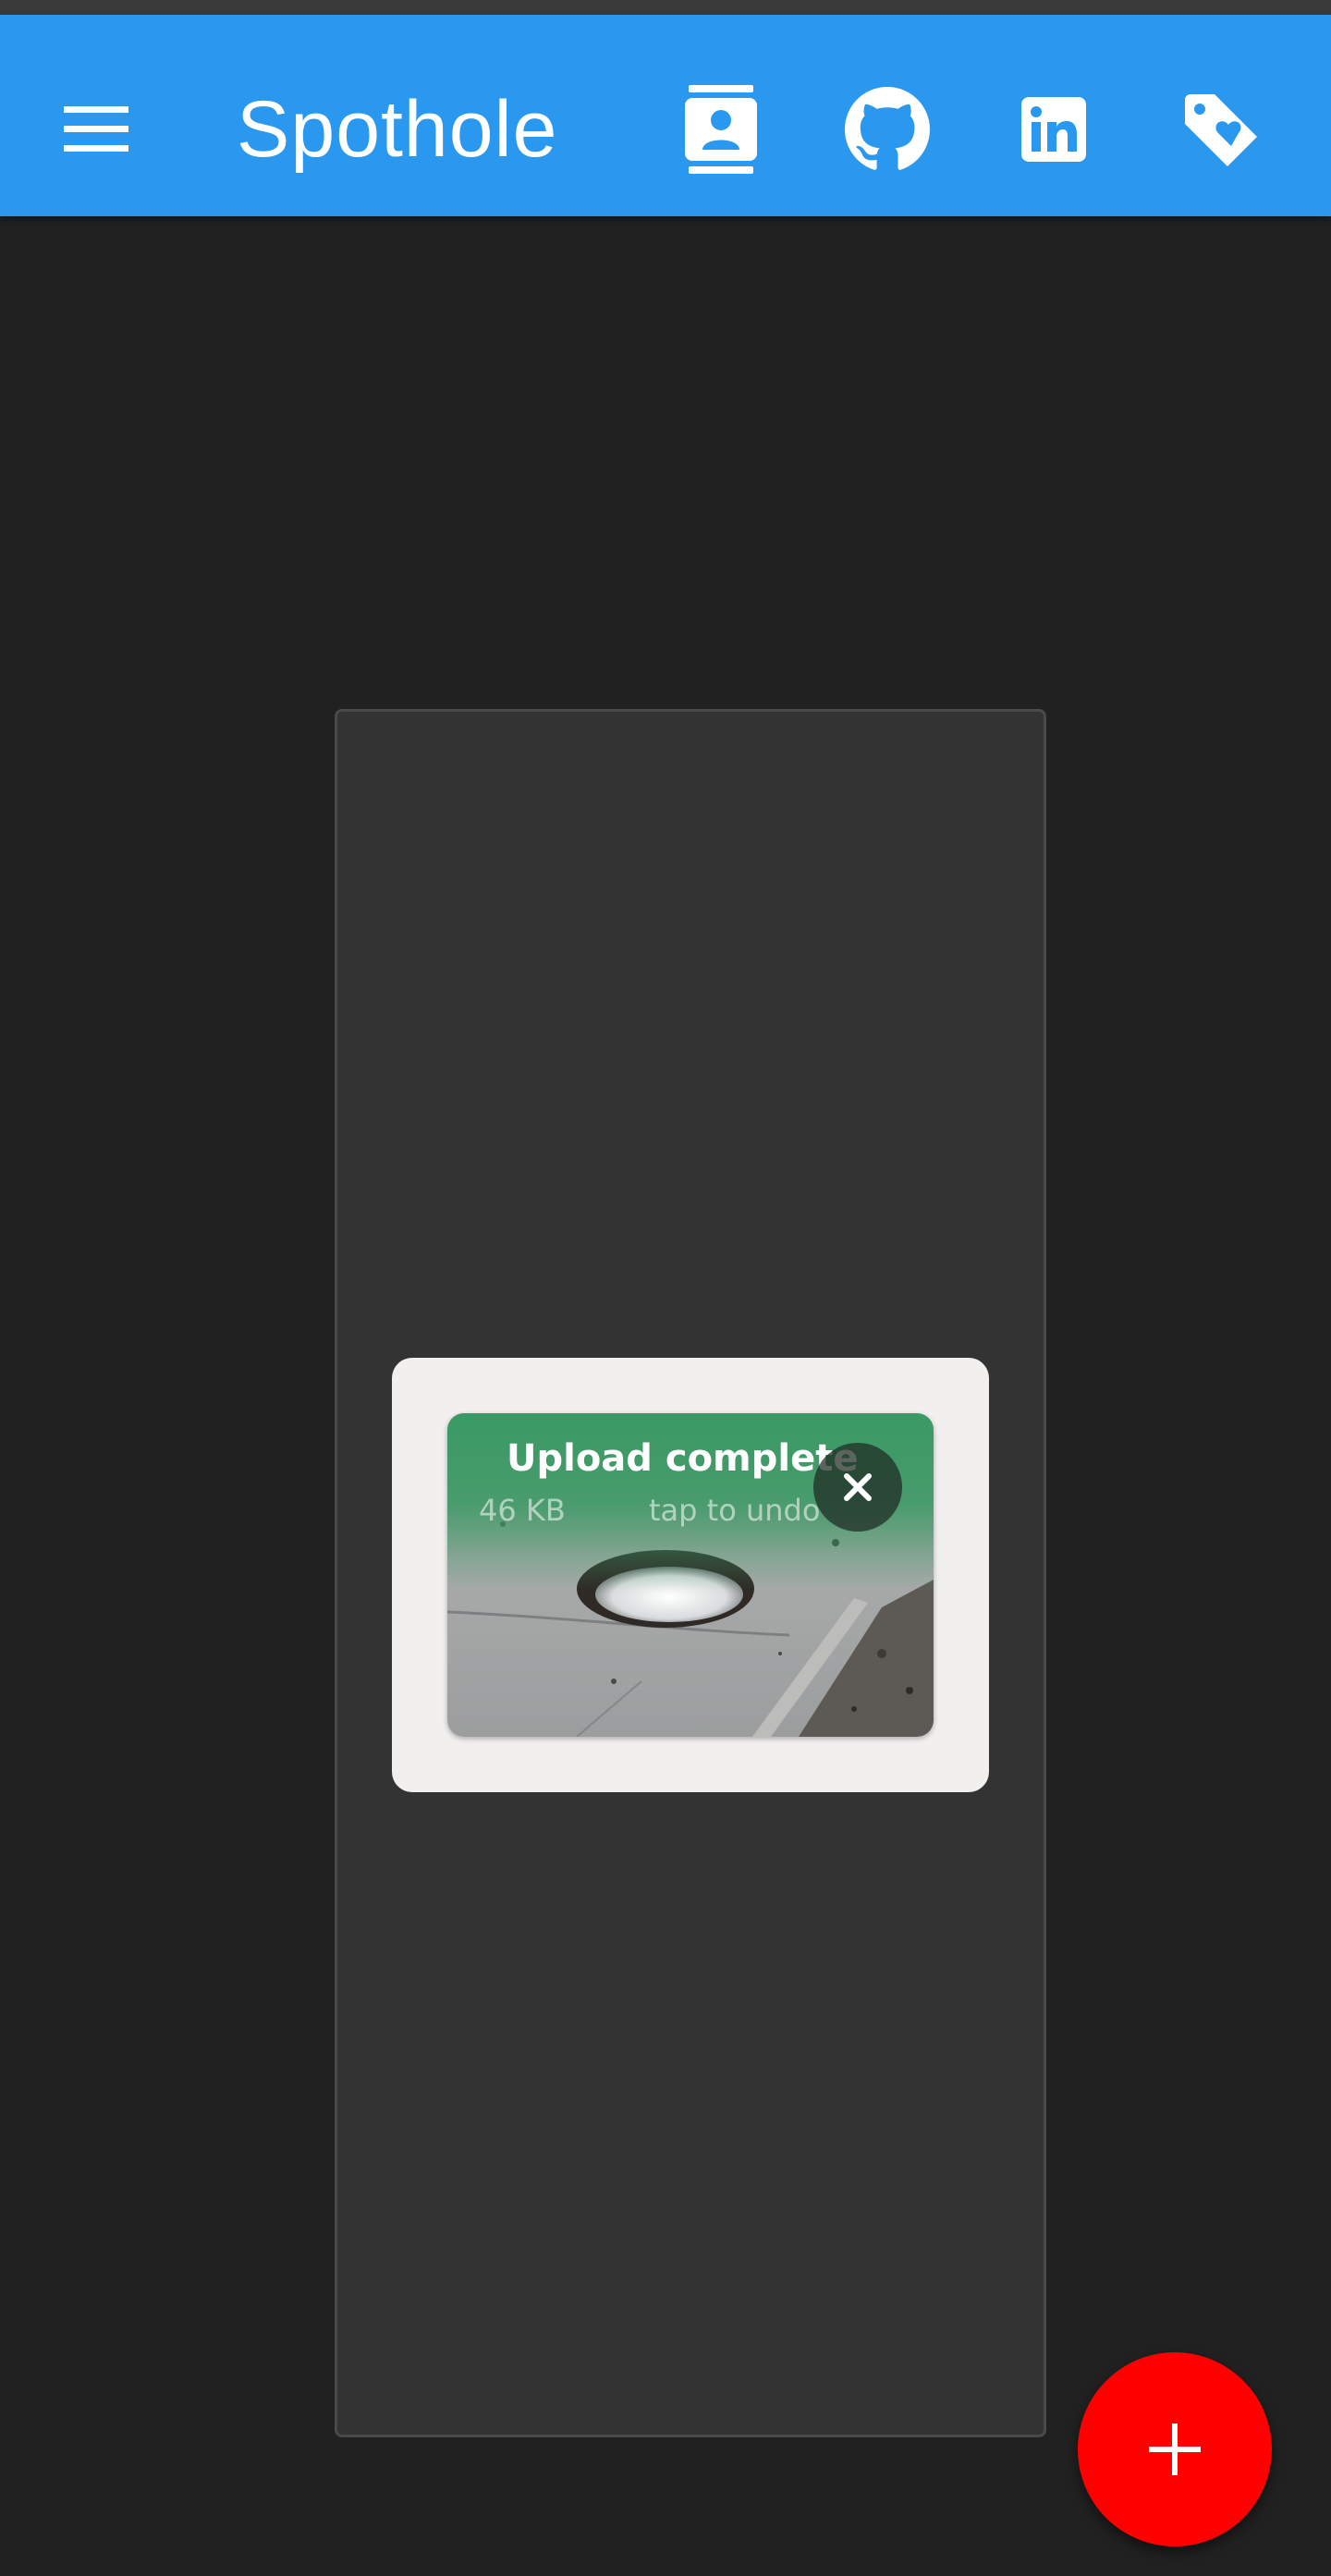 Image resolution: width=1331 pixels, height=2576 pixels. I want to click on add-button, so click(1175, 2449).